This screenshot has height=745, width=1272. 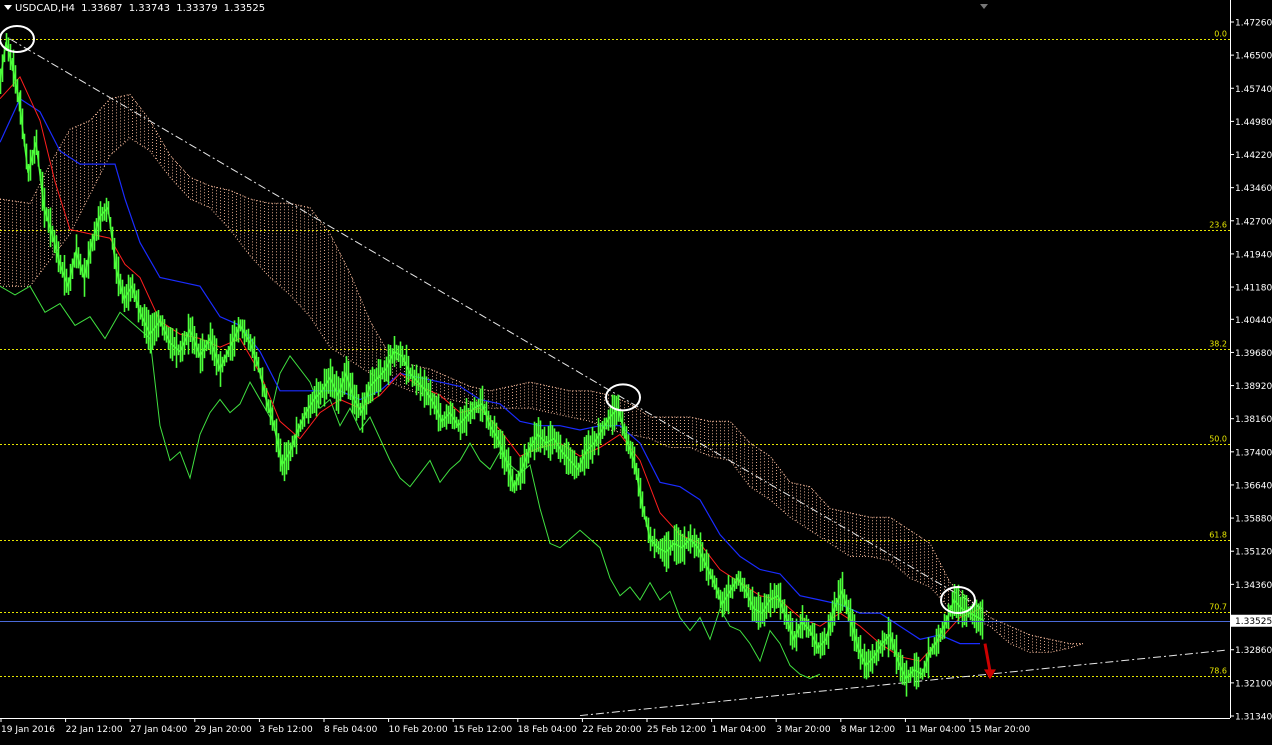 I want to click on price-tick-label: 1.32100, so click(x=1253, y=684).